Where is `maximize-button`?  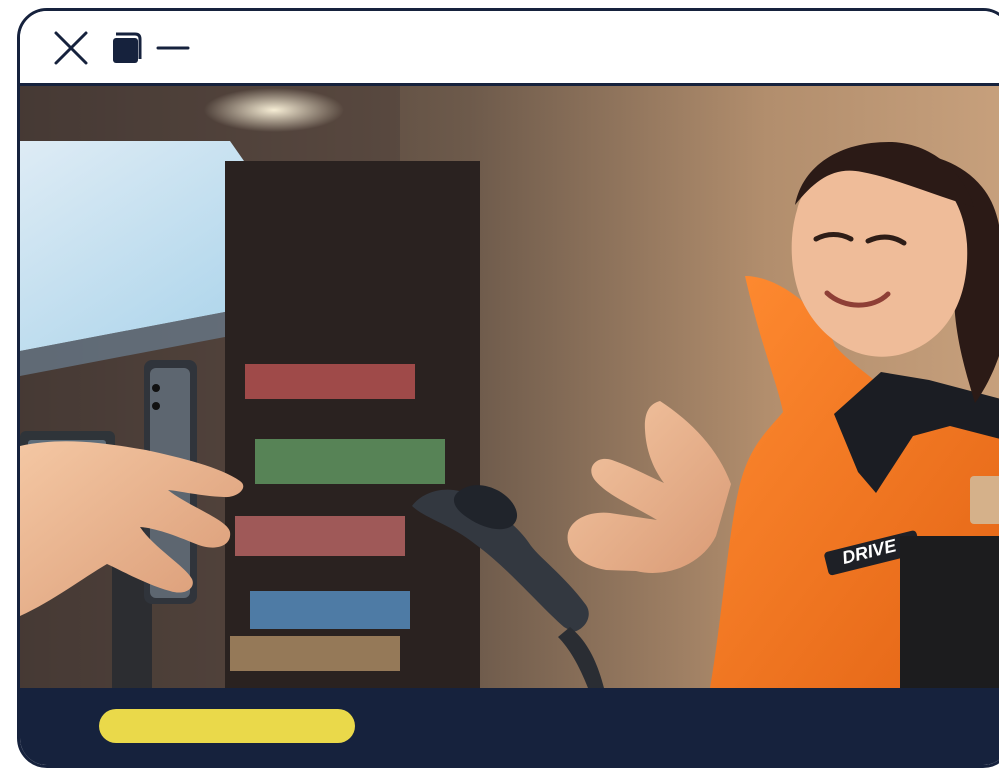
maximize-button is located at coordinates (125, 48).